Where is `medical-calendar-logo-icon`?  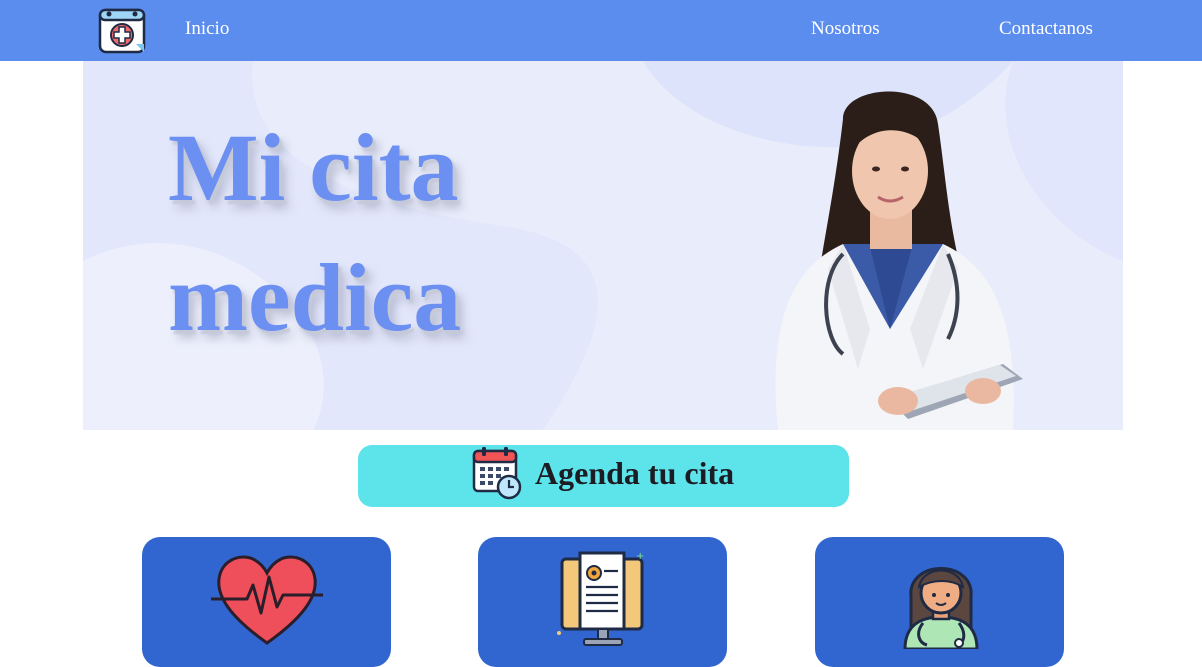 medical-calendar-logo-icon is located at coordinates (122, 30).